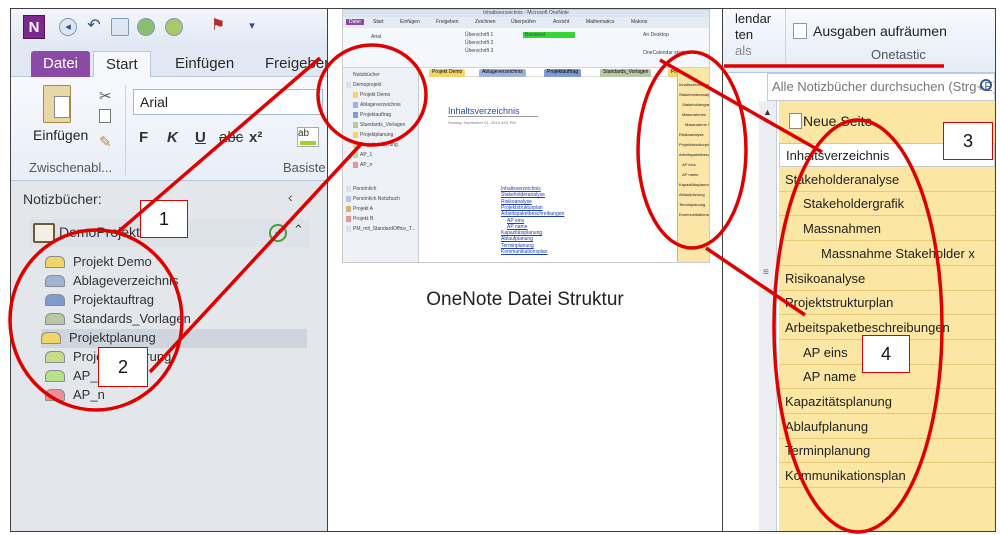 The image size is (1000, 535). What do you see at coordinates (200, 137) in the screenshot?
I see `underline-button: U` at bounding box center [200, 137].